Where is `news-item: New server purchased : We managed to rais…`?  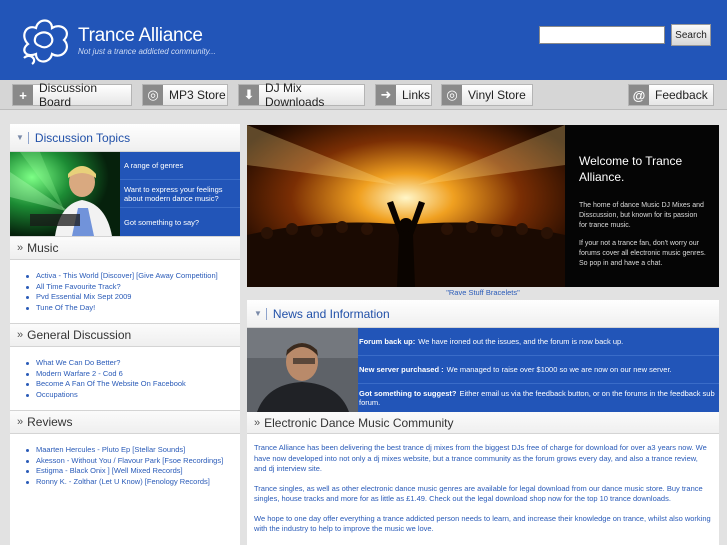 news-item: New server purchased : We managed to rais… is located at coordinates (538, 370).